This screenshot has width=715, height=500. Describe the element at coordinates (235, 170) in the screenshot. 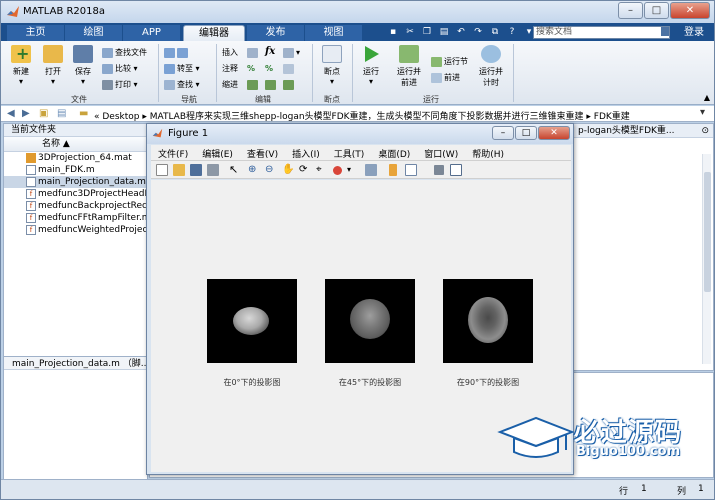

I see `pointer-icon: ↖` at that location.